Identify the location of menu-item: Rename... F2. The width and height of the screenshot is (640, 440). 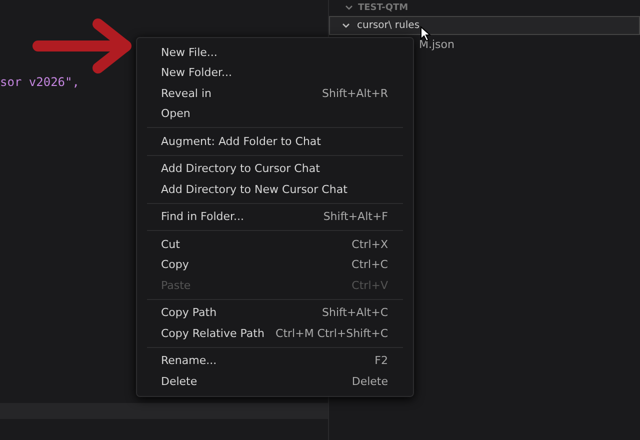
(275, 360).